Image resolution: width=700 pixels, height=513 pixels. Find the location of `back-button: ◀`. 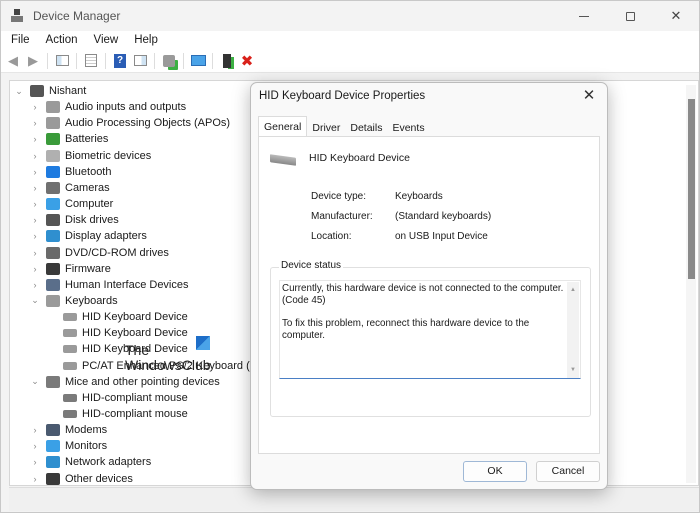

back-button: ◀ is located at coordinates (13, 61).